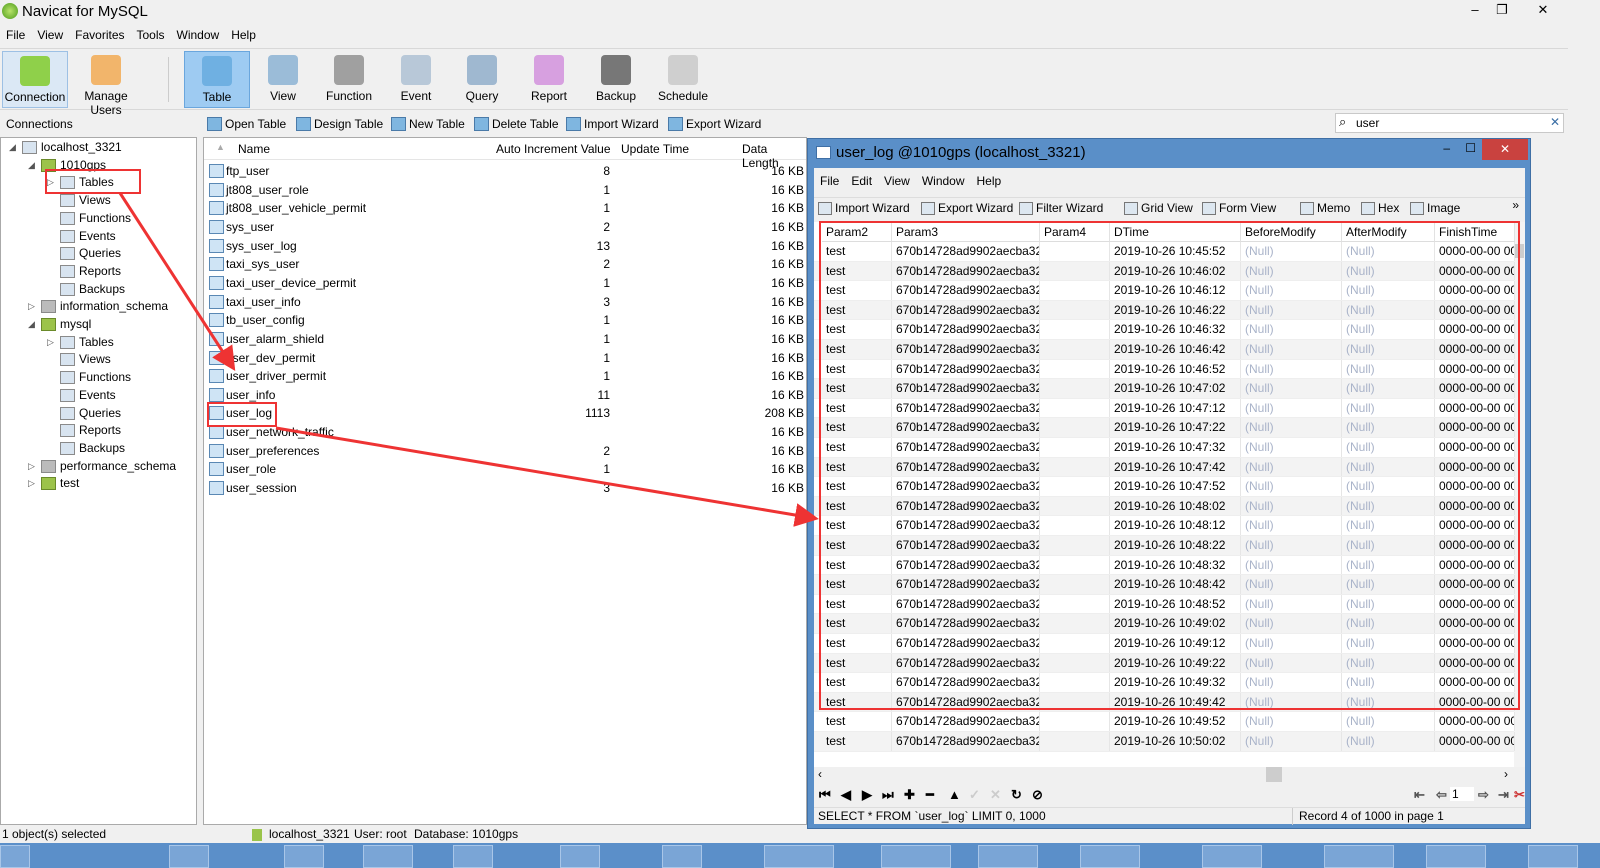  What do you see at coordinates (1503, 795) in the screenshot?
I see `last-page-icon: ⇥` at bounding box center [1503, 795].